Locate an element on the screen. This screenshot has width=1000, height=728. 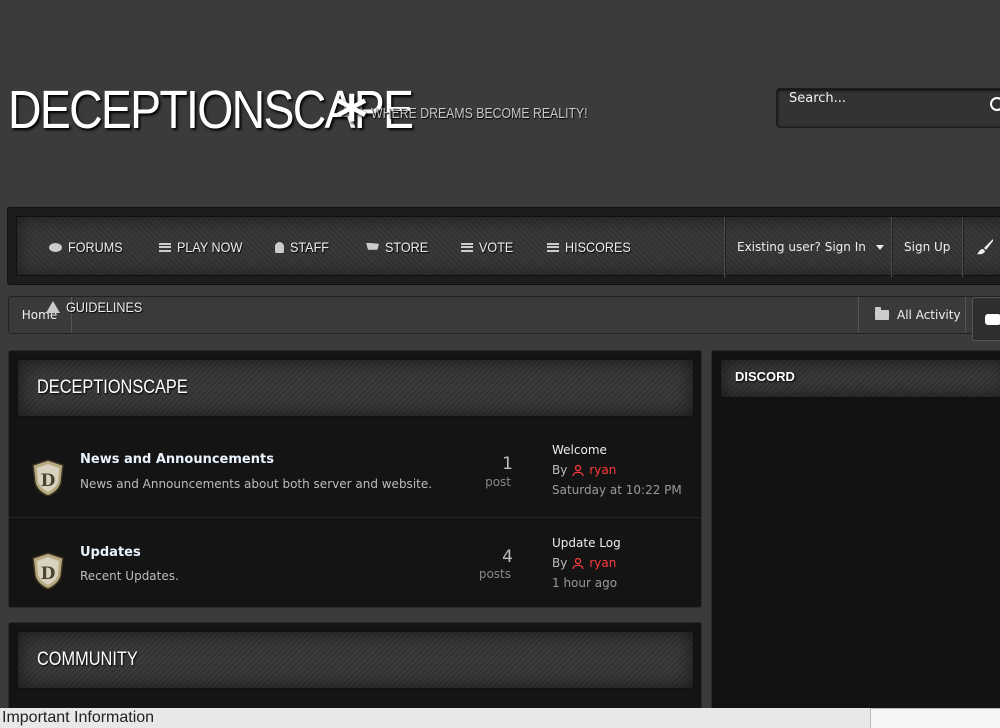
category-header: COMMUNITY is located at coordinates (355, 660).